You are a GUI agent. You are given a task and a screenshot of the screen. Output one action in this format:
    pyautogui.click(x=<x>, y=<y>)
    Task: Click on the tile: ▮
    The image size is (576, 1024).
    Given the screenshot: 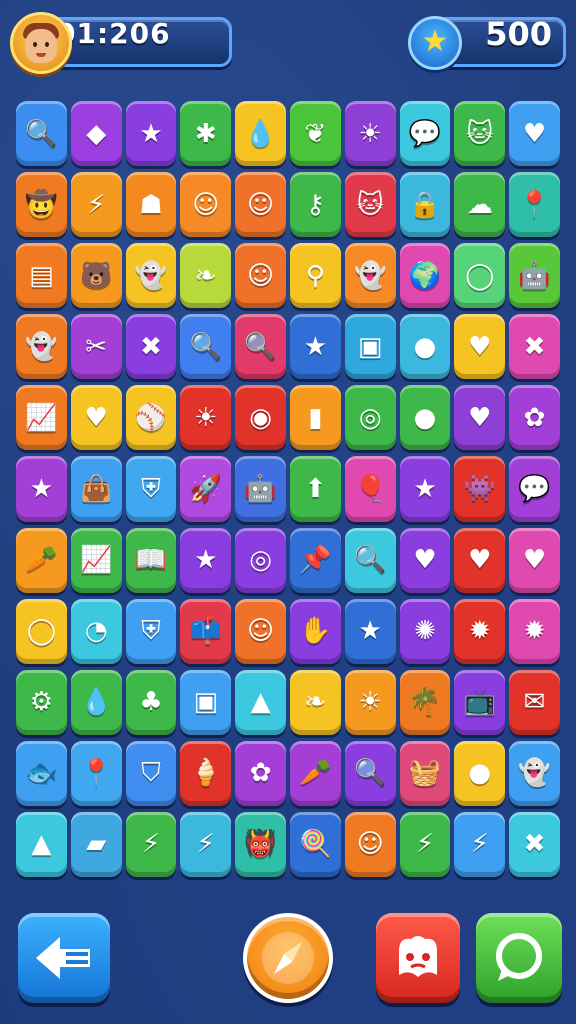 What is the action you would take?
    pyautogui.click(x=315, y=418)
    